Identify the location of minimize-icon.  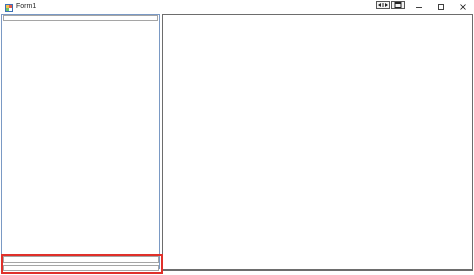
(419, 7).